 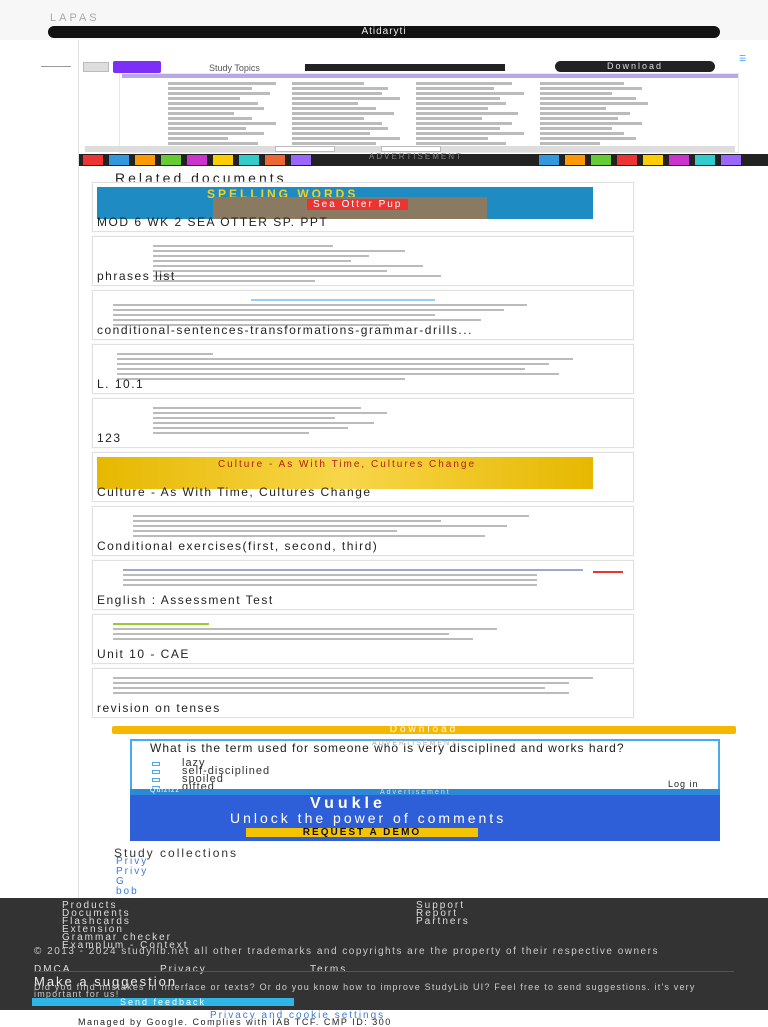 I want to click on preview-header, so click(x=430, y=76).